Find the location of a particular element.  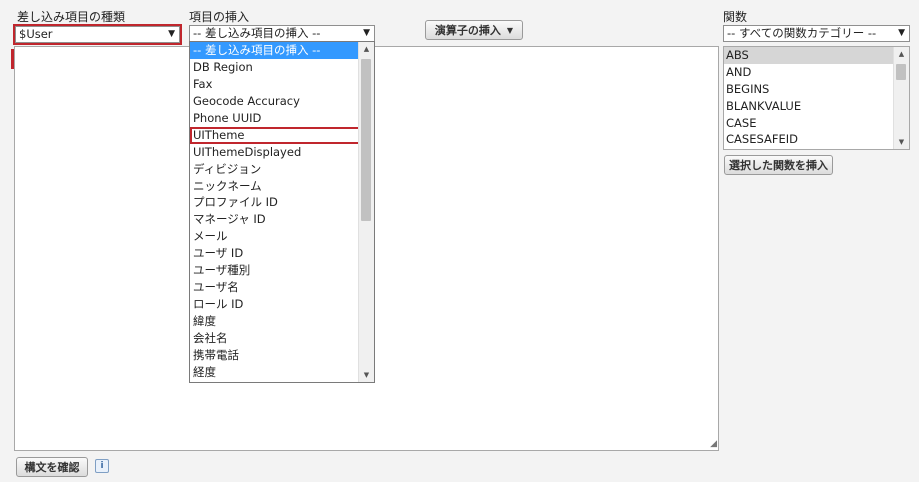

dropdown-scrollbar: ▲ ▼ is located at coordinates (366, 212).